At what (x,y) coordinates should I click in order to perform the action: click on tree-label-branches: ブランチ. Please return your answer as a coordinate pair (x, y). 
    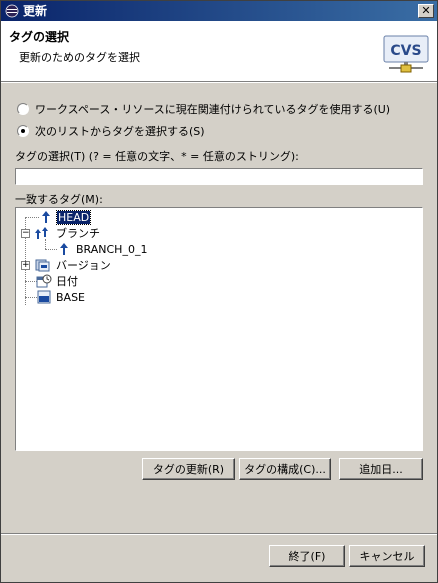
    Looking at the image, I should click on (78, 233).